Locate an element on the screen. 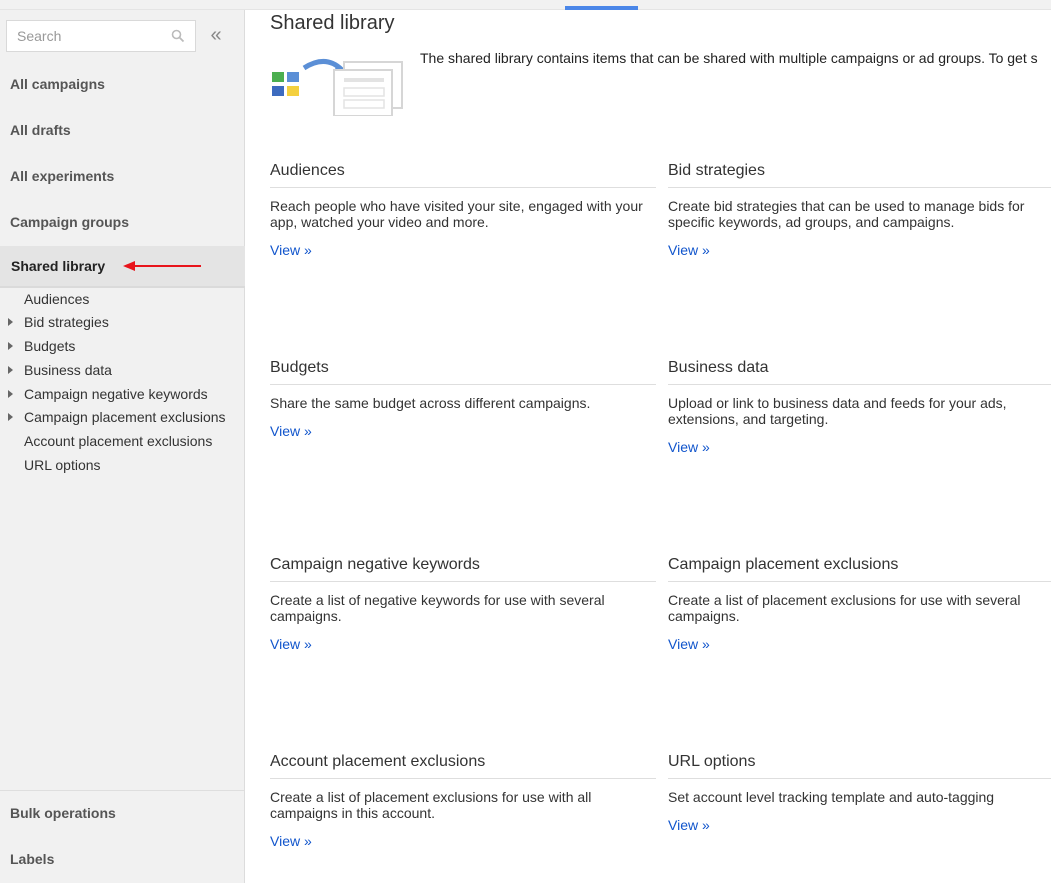 Image resolution: width=1051 pixels, height=883 pixels. subnav-audiences: Audiences is located at coordinates (56, 299).